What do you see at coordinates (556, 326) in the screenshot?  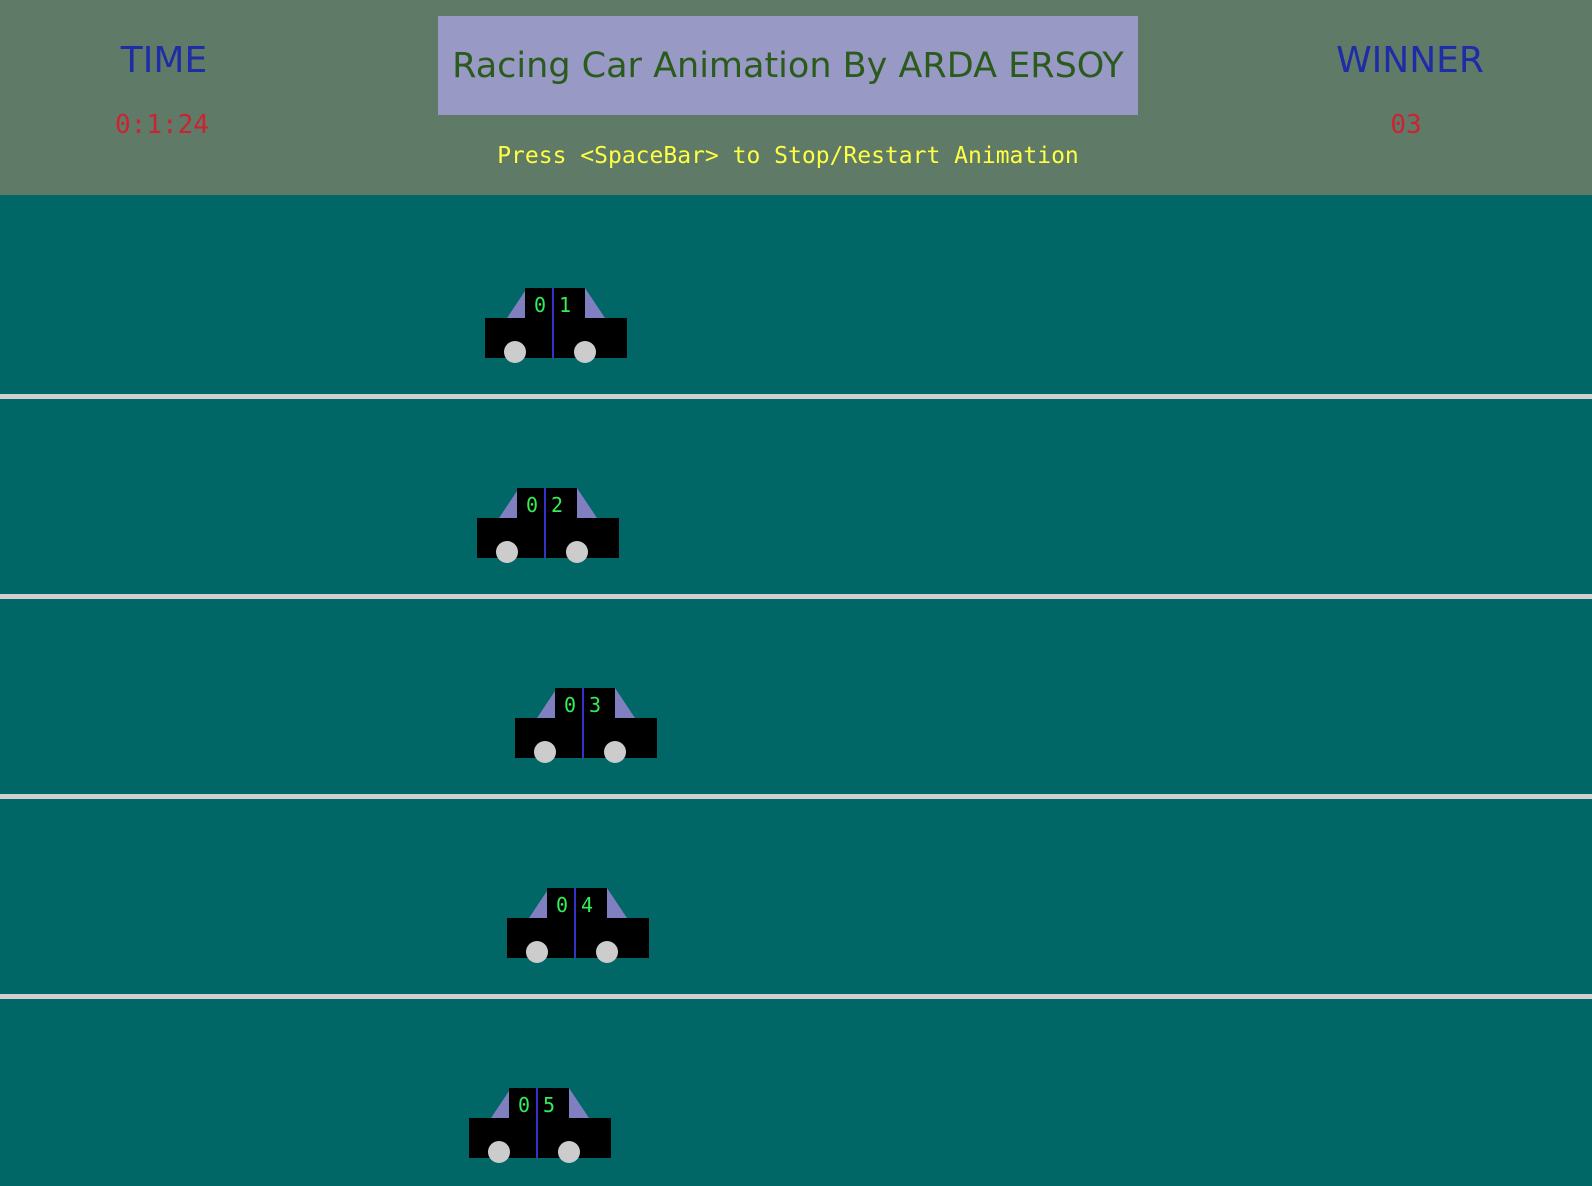 I see `race-car-01: 0 1` at bounding box center [556, 326].